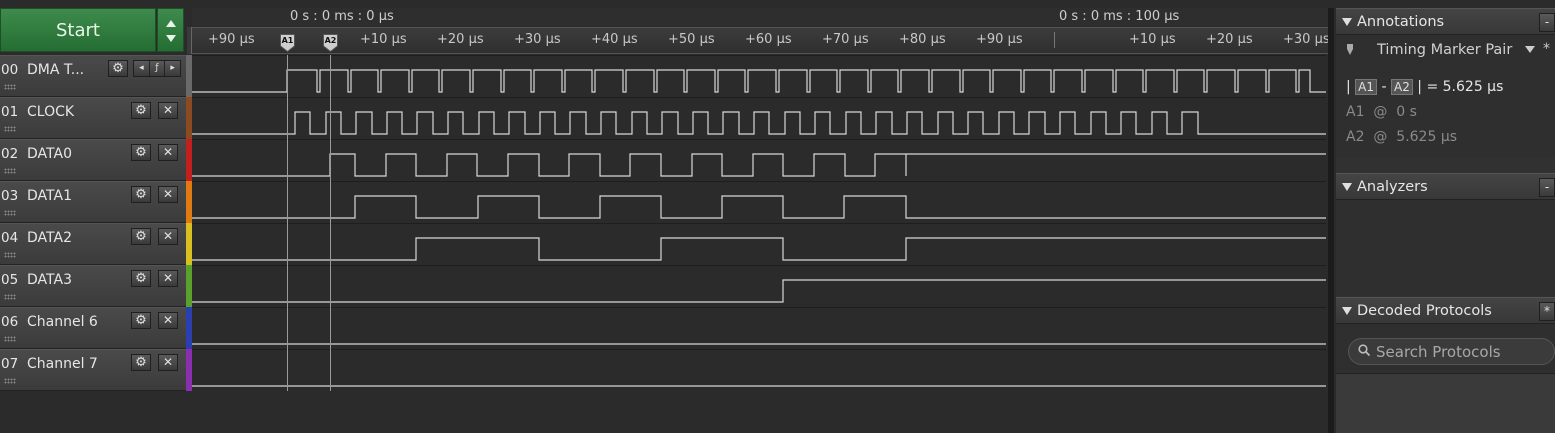 This screenshot has height=433, width=1555. What do you see at coordinates (49, 196) in the screenshot?
I see `channel-name: DATA1` at bounding box center [49, 196].